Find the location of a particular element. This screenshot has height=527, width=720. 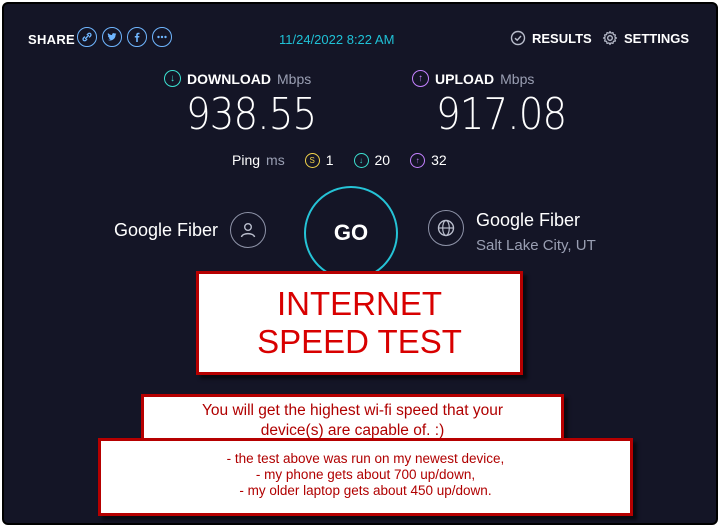

ping-idle-value: 1 is located at coordinates (329, 160).